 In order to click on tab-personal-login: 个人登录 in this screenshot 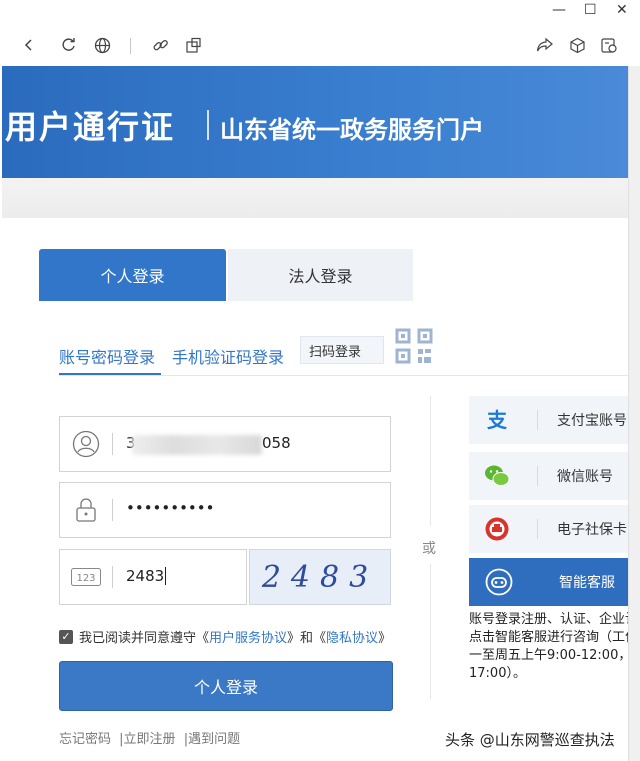, I will do `click(132, 275)`.